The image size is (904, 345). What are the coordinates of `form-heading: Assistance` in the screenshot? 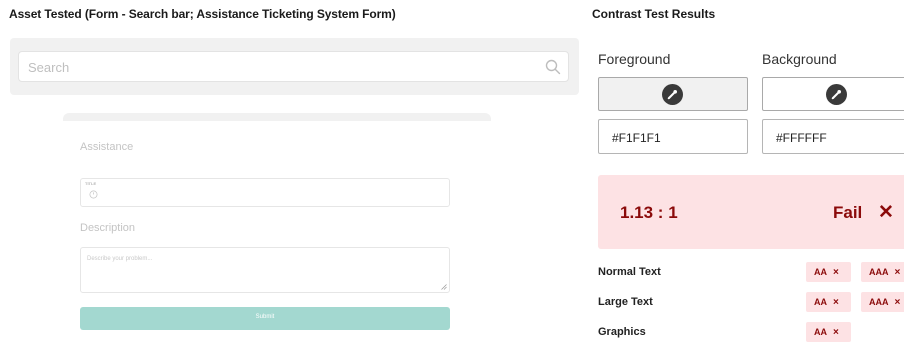 It's located at (107, 147).